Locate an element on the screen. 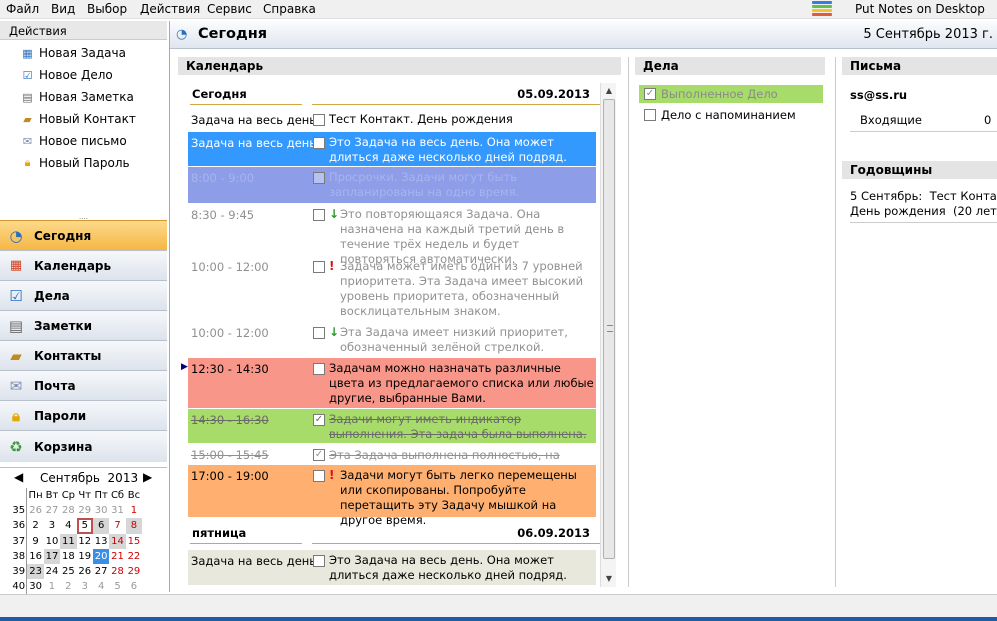 This screenshot has width=997, height=621. action-new-task: ☑ Новое Дело is located at coordinates (66, 75).